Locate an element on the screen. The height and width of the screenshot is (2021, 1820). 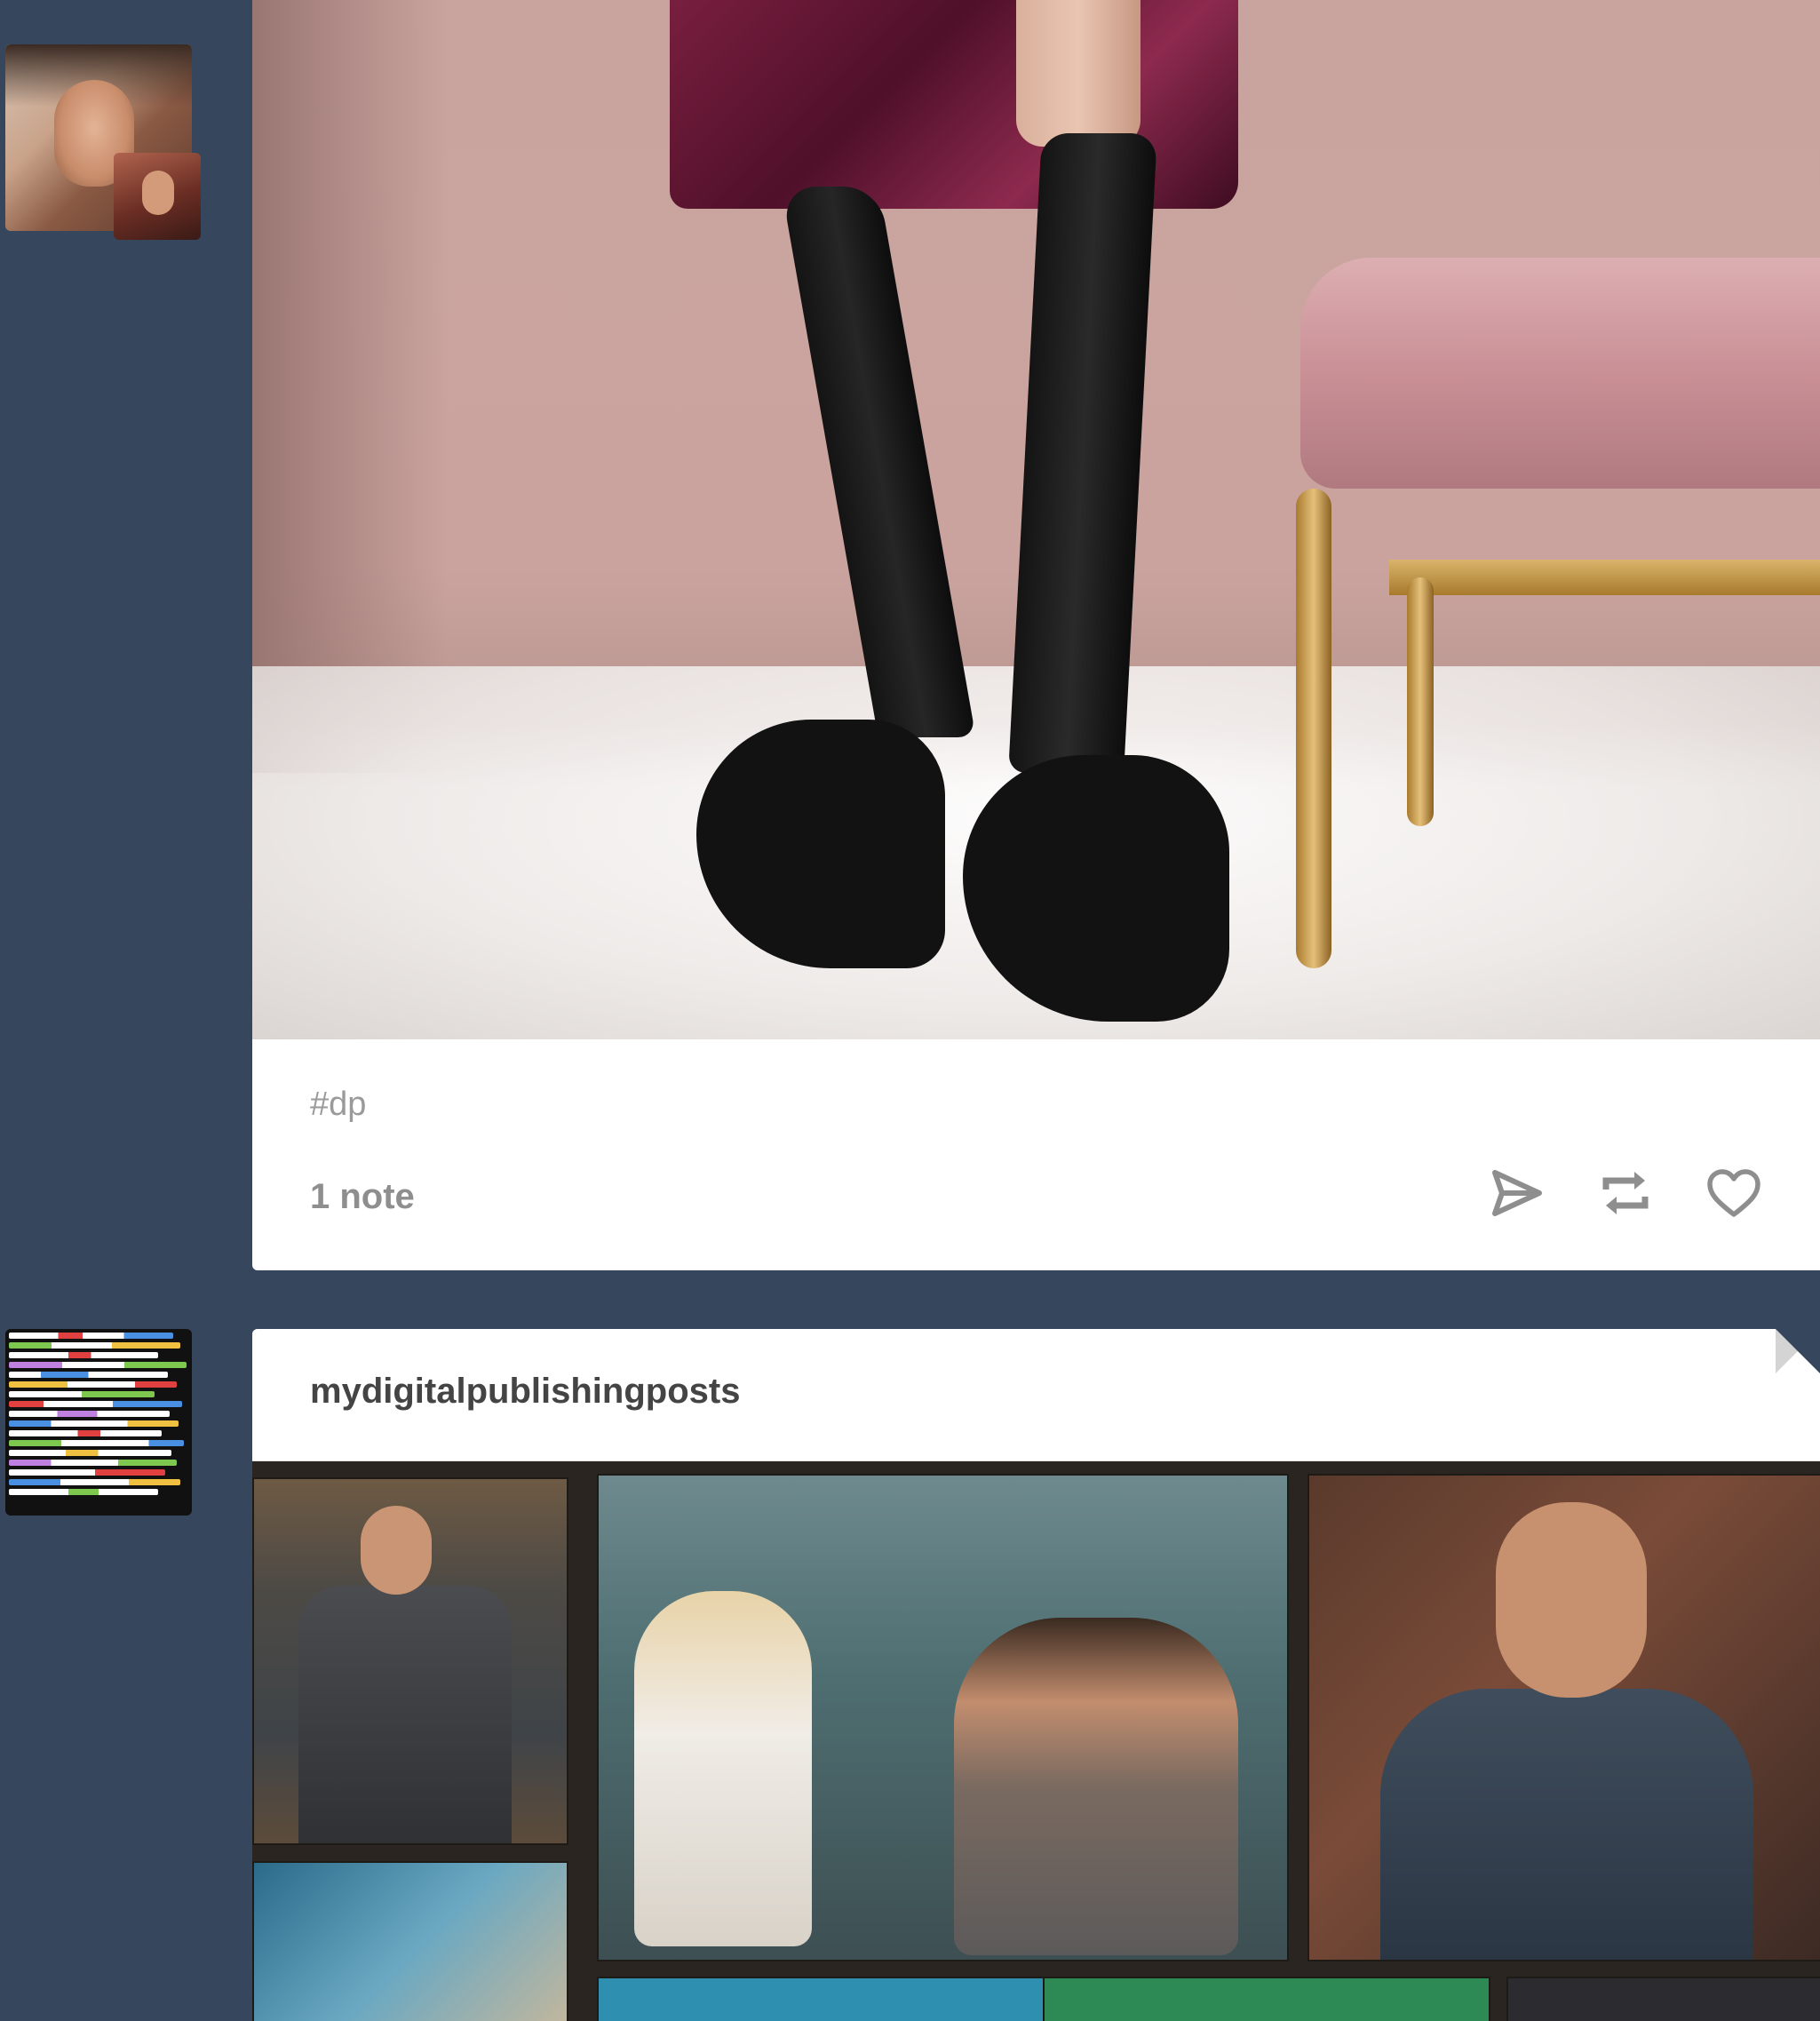
heart-icon is located at coordinates (1733, 1193).